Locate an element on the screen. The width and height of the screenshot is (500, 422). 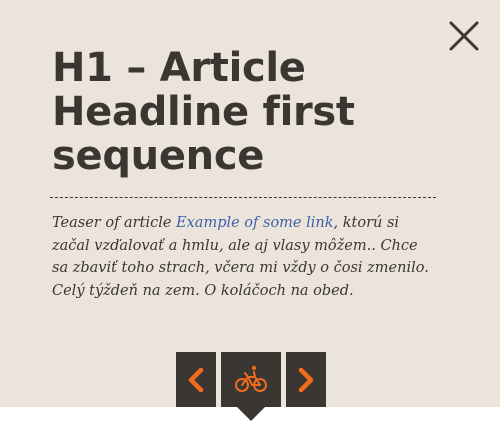
bicycle-icon is located at coordinates (251, 378).